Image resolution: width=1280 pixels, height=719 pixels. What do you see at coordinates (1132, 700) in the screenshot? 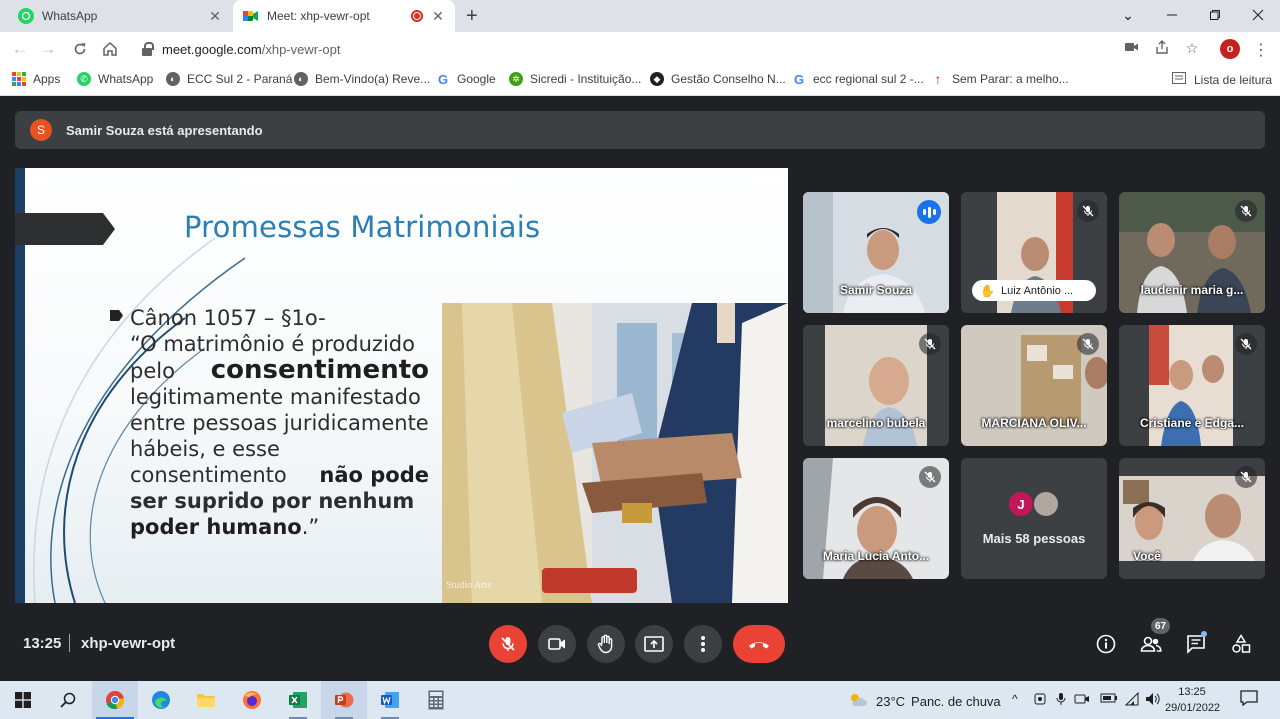
I see `wifi-icon` at bounding box center [1132, 700].